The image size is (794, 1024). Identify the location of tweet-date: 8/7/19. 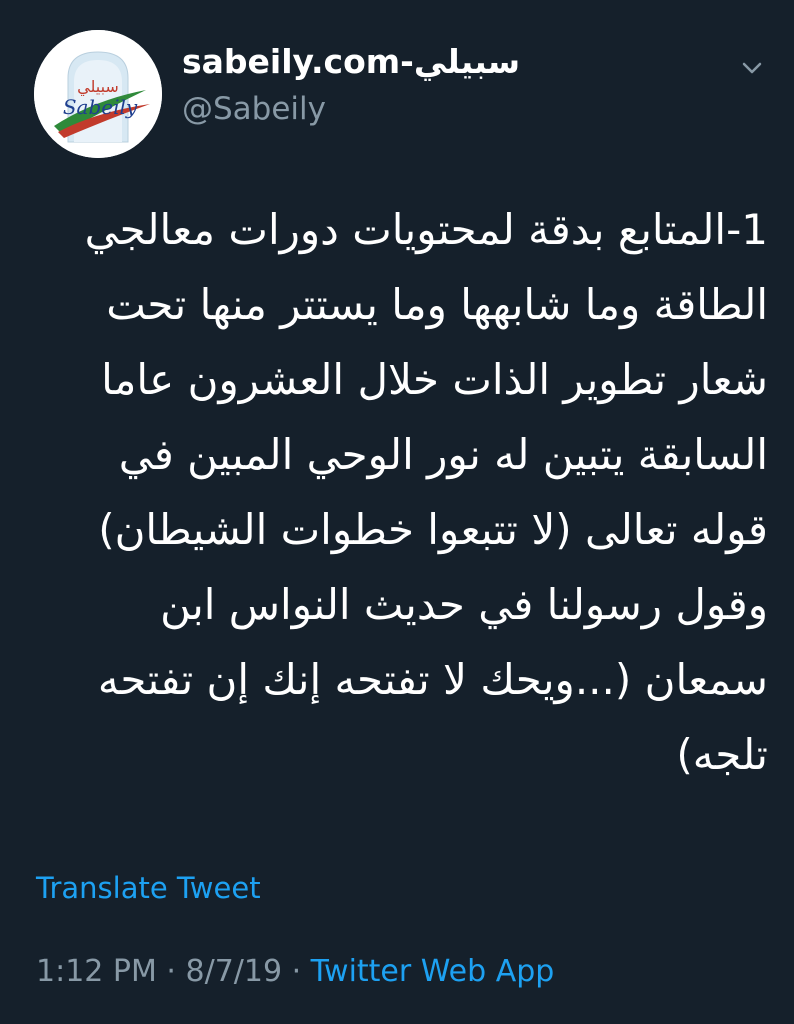
(234, 971).